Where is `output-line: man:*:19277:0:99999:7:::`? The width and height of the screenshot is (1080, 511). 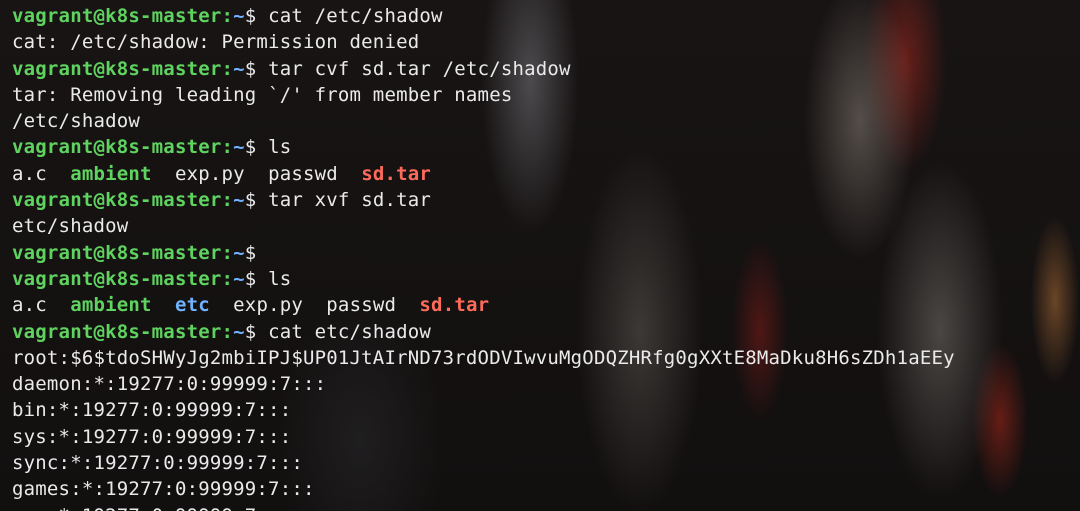
output-line: man:*:19277:0:99999:7::: is located at coordinates (546, 507).